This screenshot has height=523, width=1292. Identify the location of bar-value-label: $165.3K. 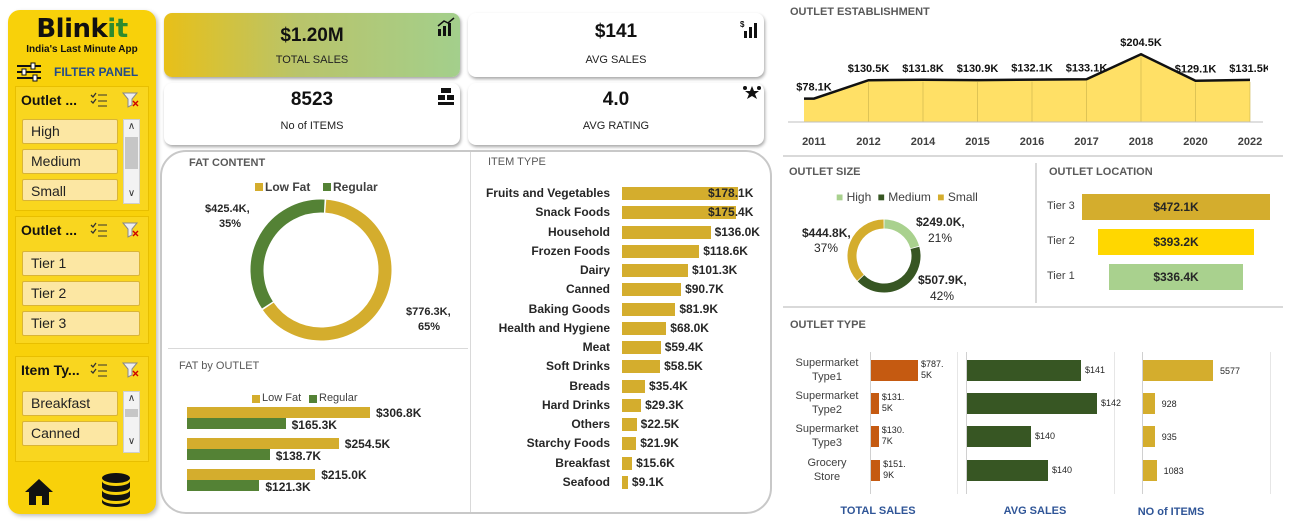
(314, 425).